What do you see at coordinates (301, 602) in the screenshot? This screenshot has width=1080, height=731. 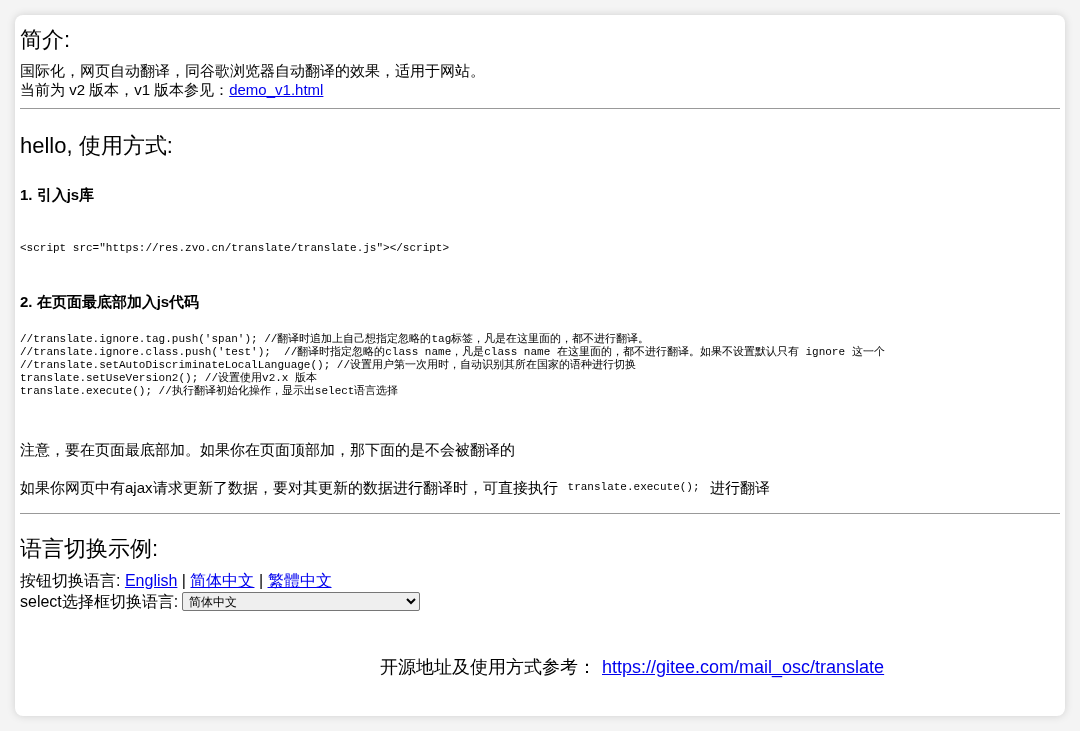 I see `language-select: 简体中文` at bounding box center [301, 602].